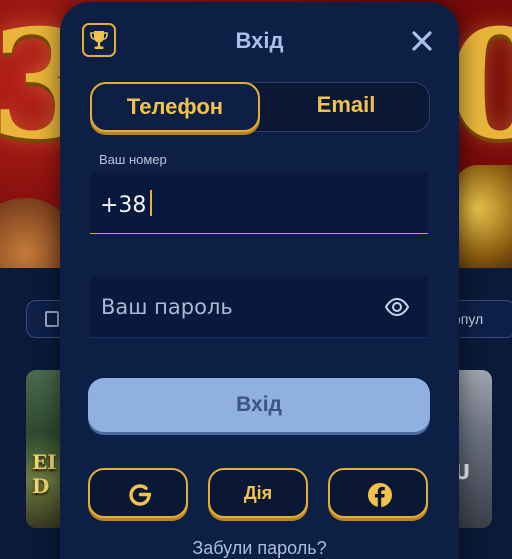 Image resolution: width=512 pixels, height=559 pixels. I want to click on modal-title: Вхід, so click(259, 40).